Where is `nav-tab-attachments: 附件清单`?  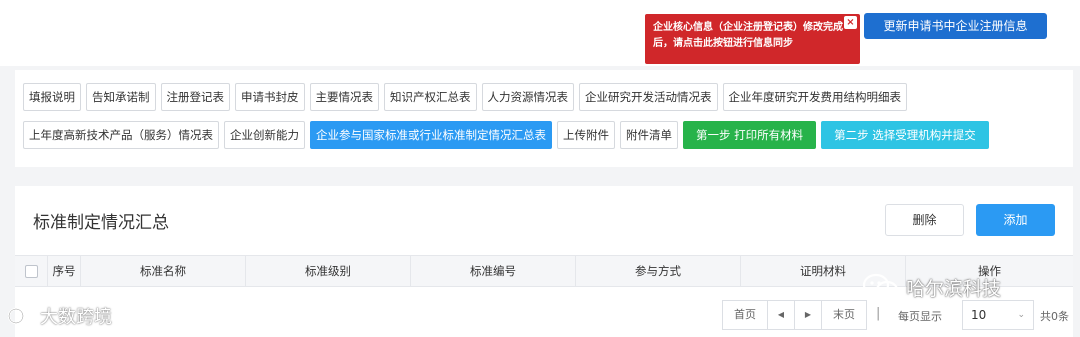
nav-tab-attachments: 附件清单 is located at coordinates (649, 135).